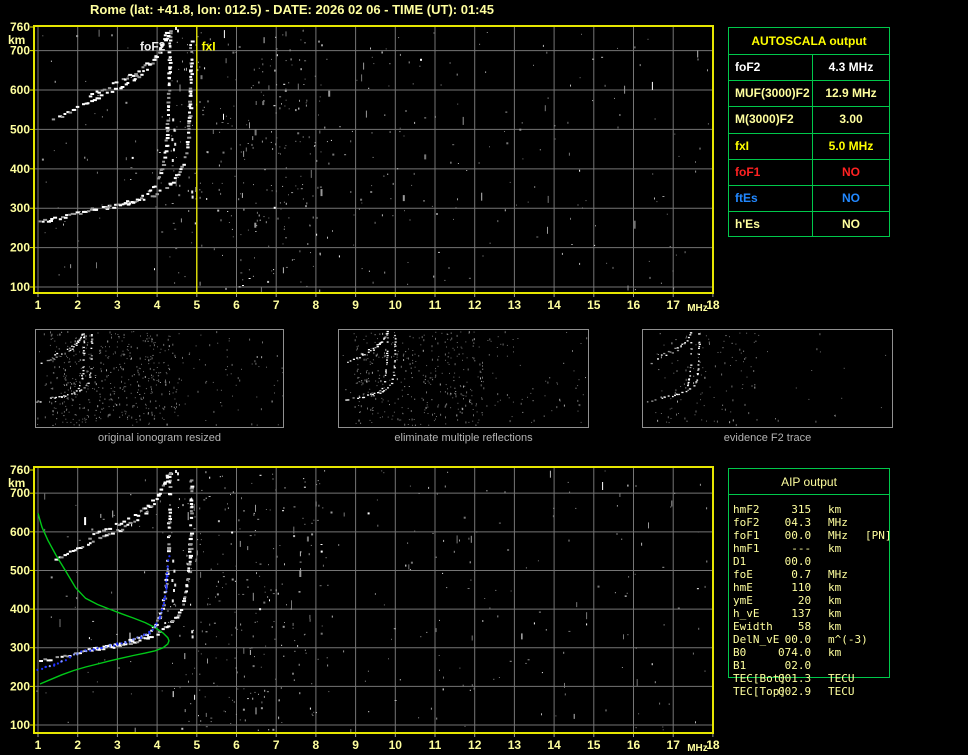 The image size is (968, 755). What do you see at coordinates (809, 509) in the screenshot?
I see `aip-row-hmF2: hmF2 315 km` at bounding box center [809, 509].